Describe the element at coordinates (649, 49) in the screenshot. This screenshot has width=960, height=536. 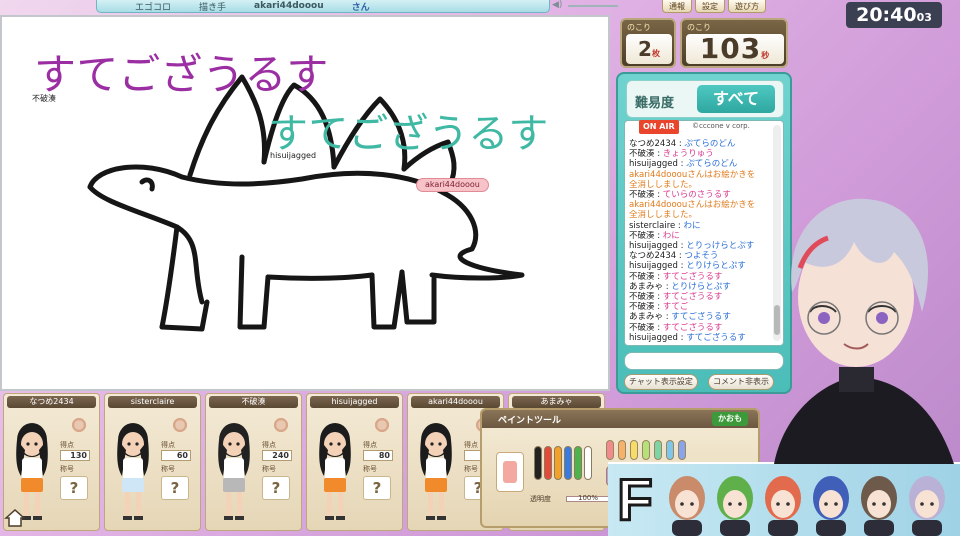
I see `remaining-sheets-box: 2枚` at that location.